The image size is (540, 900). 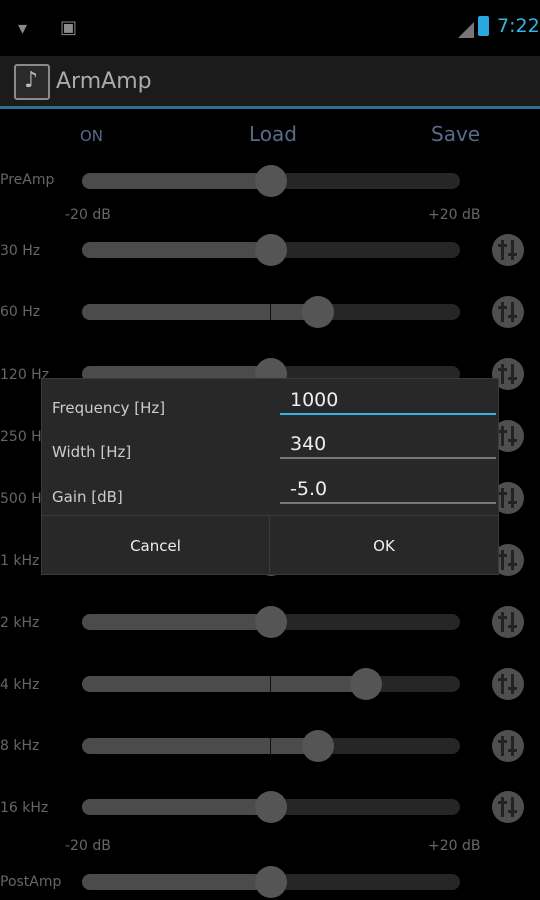 What do you see at coordinates (32, 82) in the screenshot?
I see `app-icon` at bounding box center [32, 82].